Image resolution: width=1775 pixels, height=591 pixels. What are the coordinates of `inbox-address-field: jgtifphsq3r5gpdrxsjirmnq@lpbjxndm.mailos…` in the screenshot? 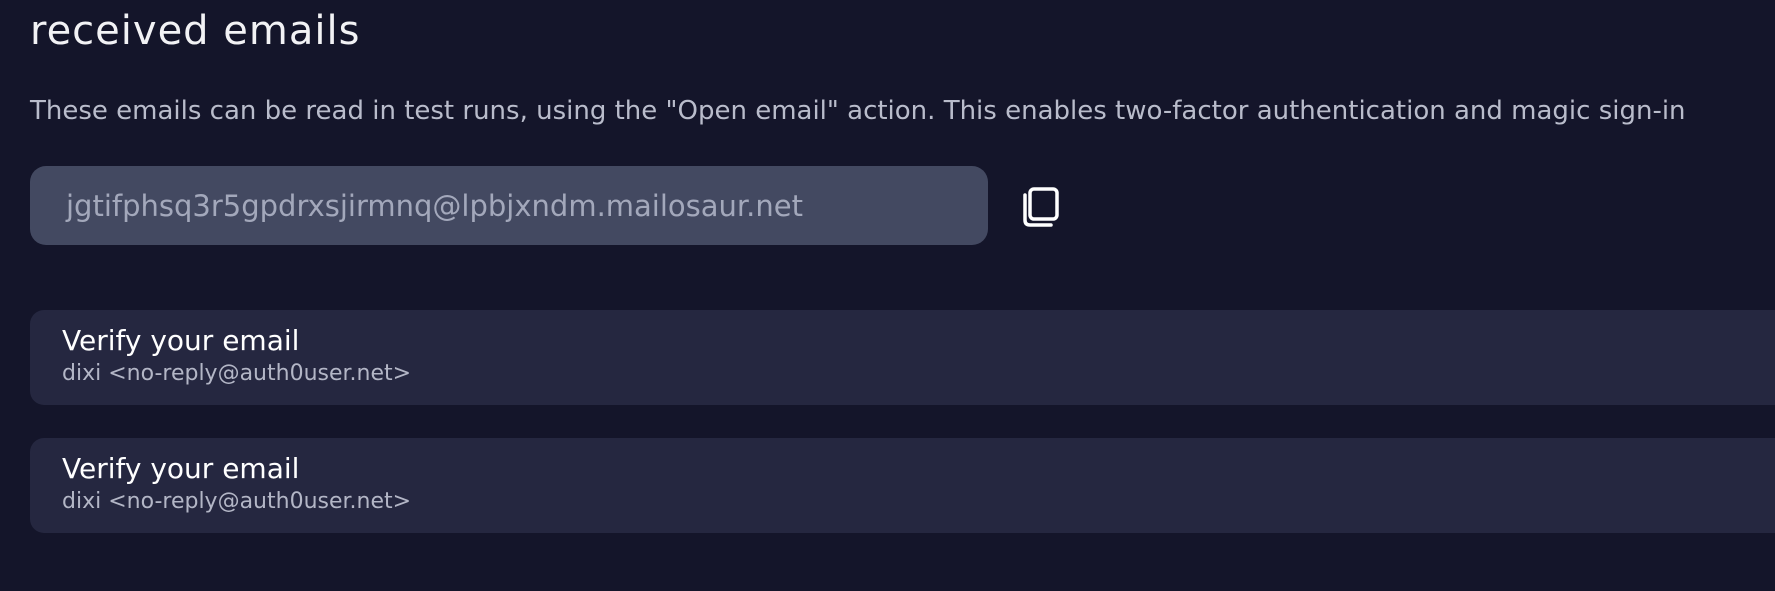 It's located at (509, 205).